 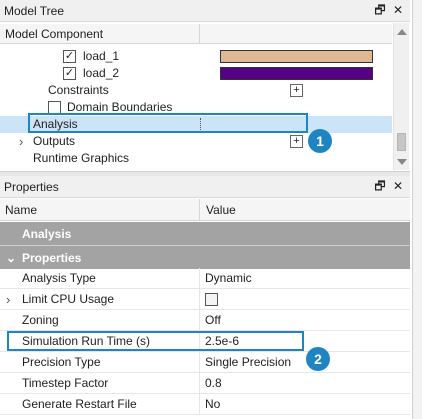 What do you see at coordinates (205, 257) in the screenshot?
I see `section-properties: ⌄ Properties` at bounding box center [205, 257].